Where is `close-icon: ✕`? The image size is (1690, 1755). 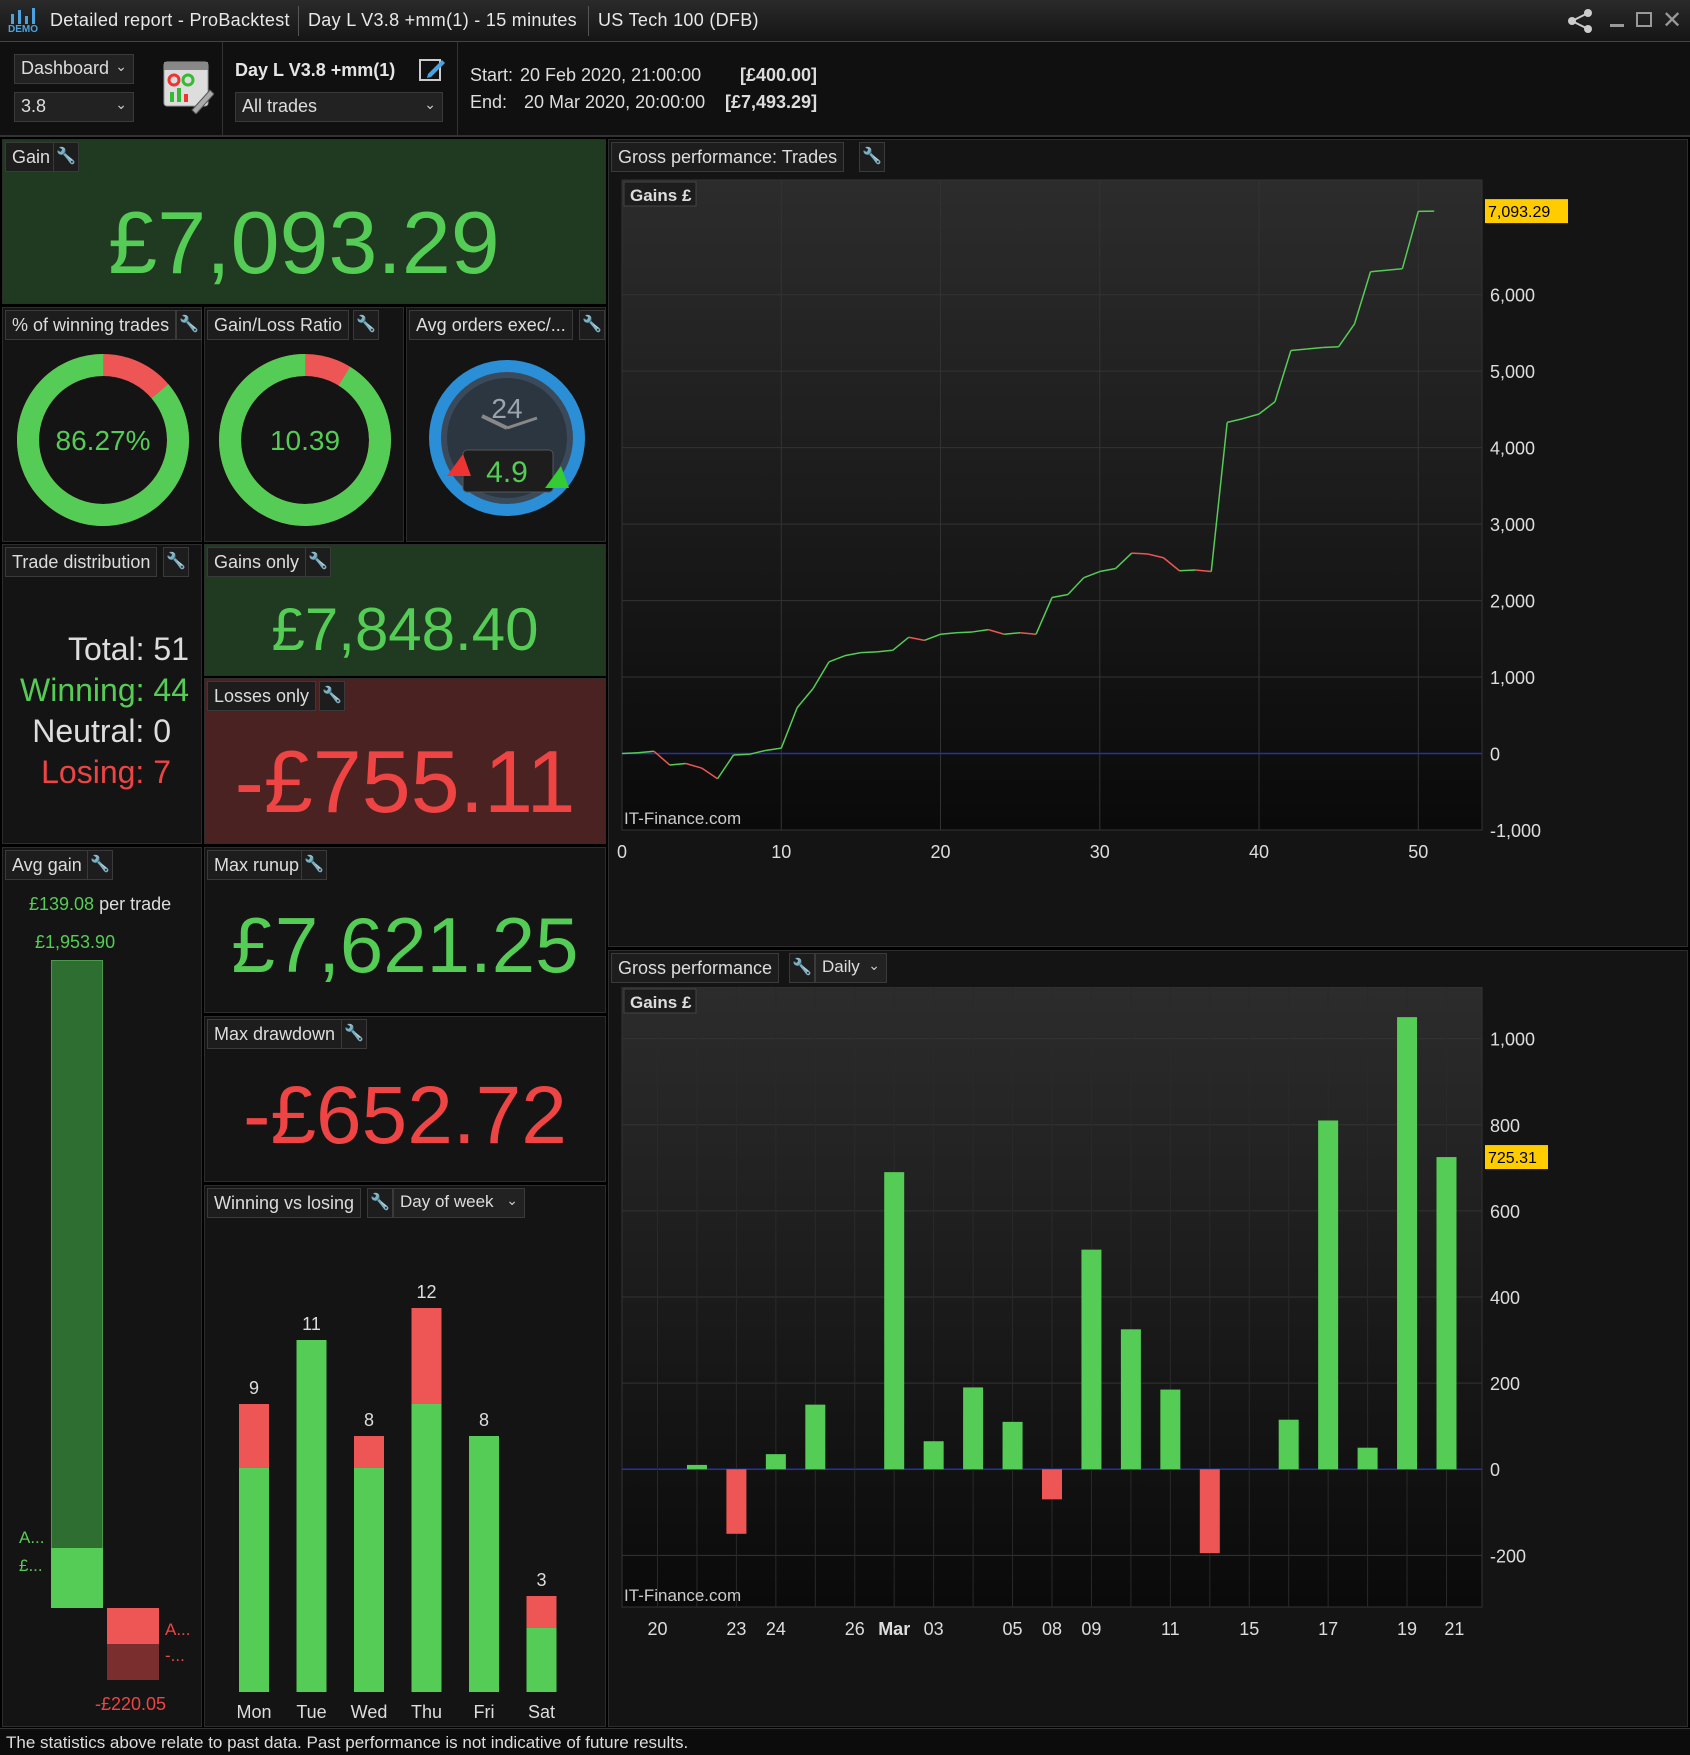 close-icon: ✕ is located at coordinates (1672, 20).